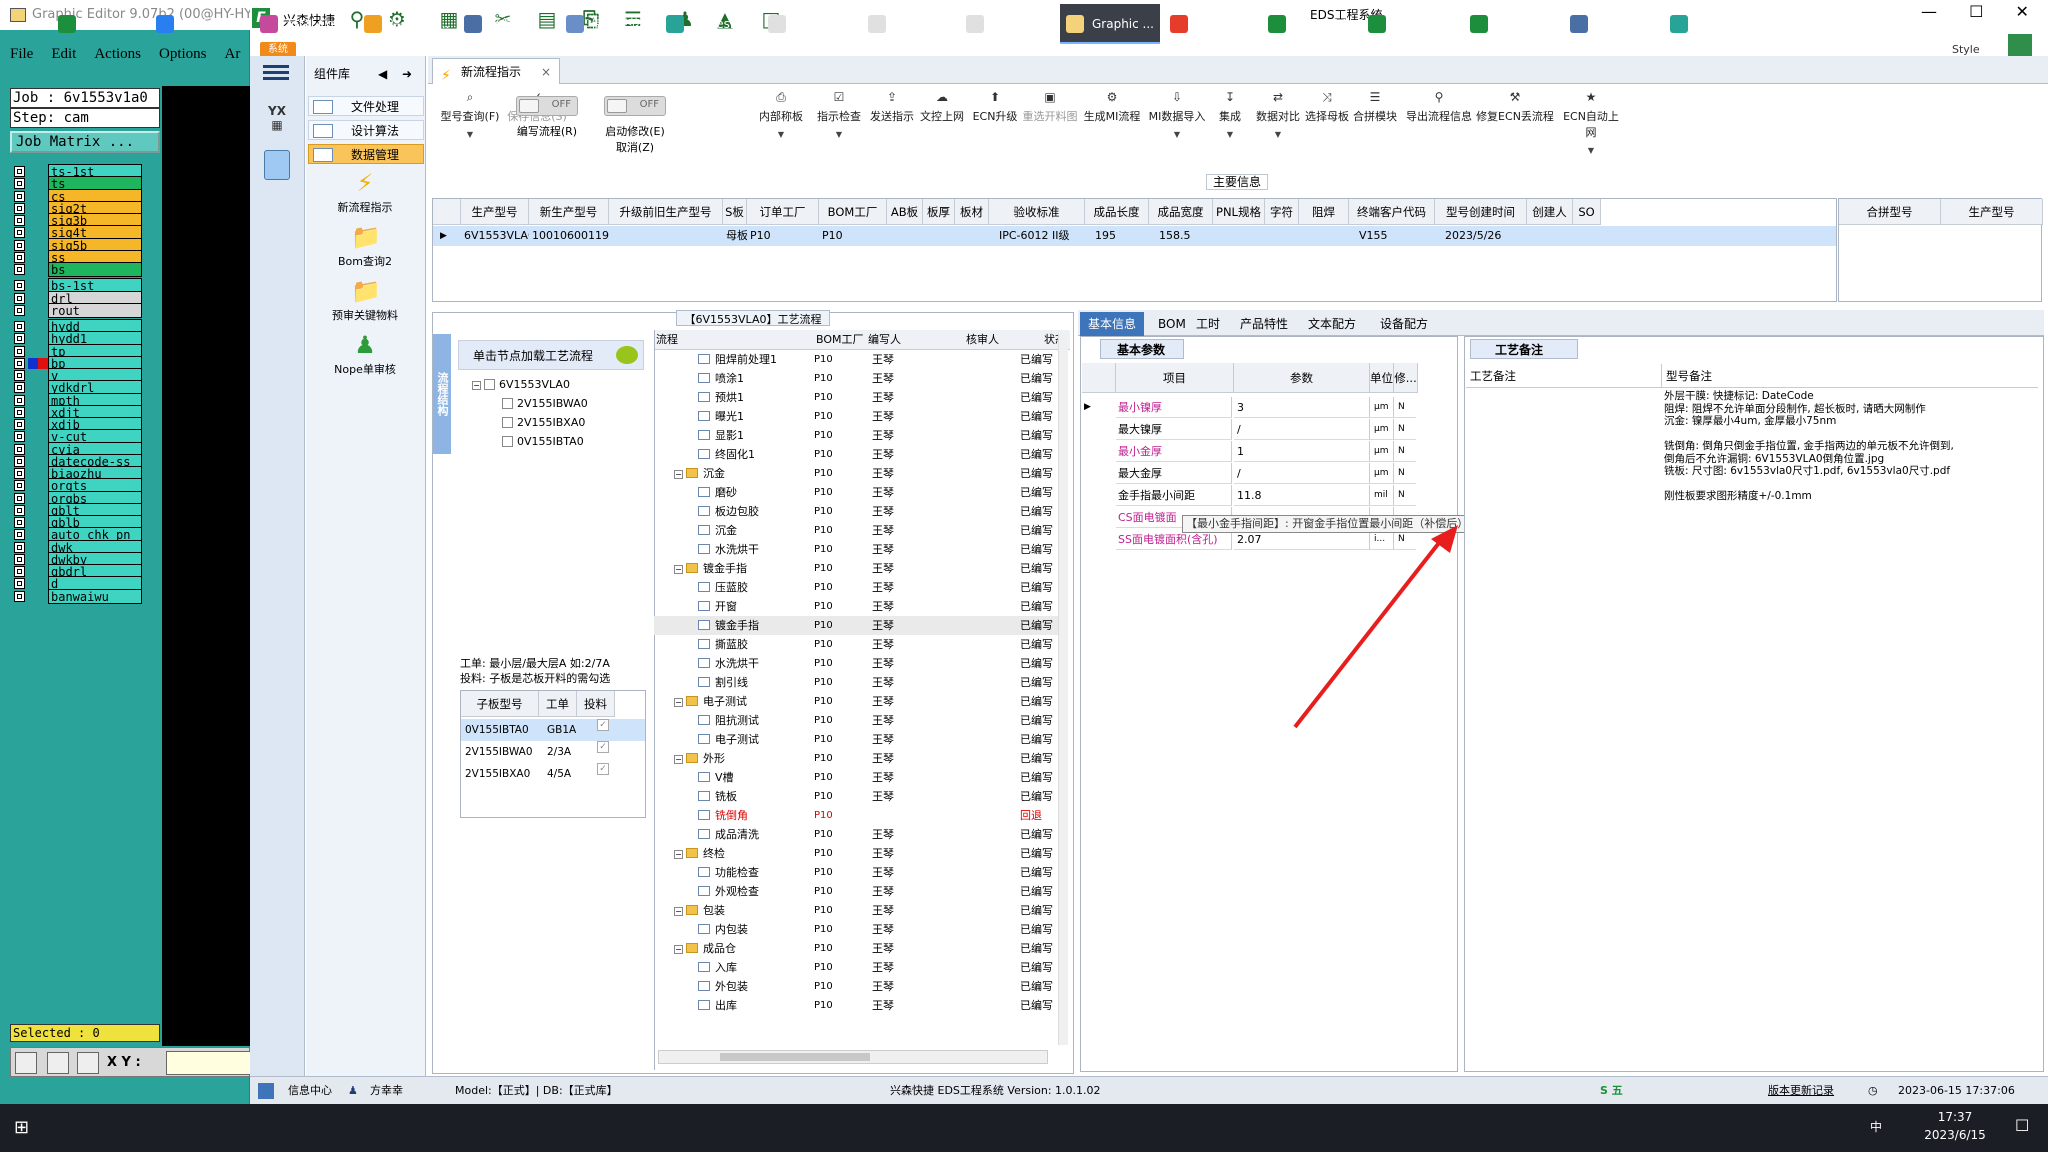 Image resolution: width=2048 pixels, height=1152 pixels. I want to click on hamburger-icon, so click(276, 73).